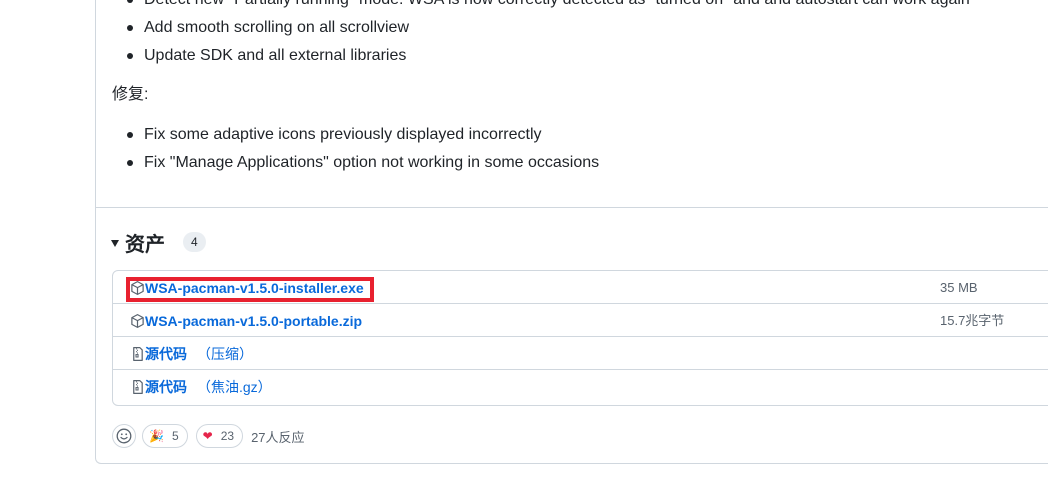  I want to click on add-reaction-button, so click(124, 436).